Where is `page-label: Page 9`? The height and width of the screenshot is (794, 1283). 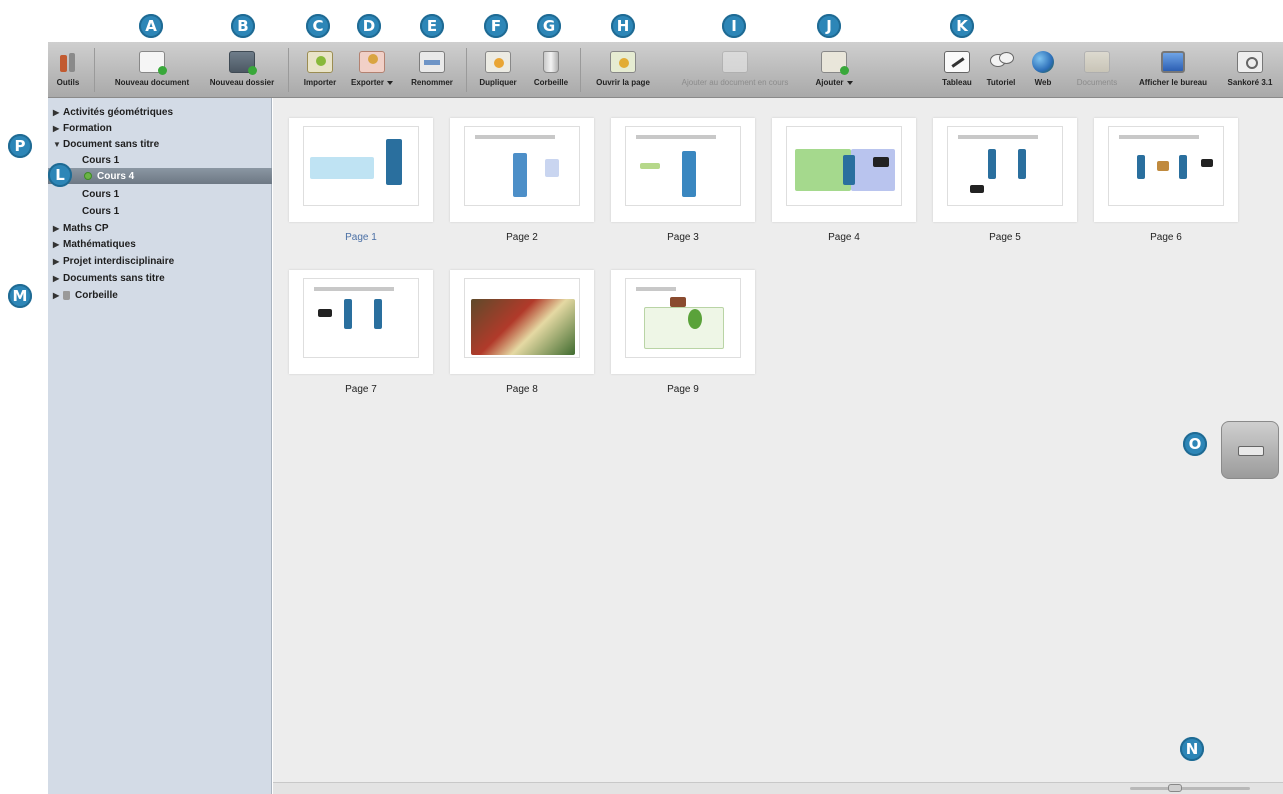
page-label: Page 9 is located at coordinates (683, 389).